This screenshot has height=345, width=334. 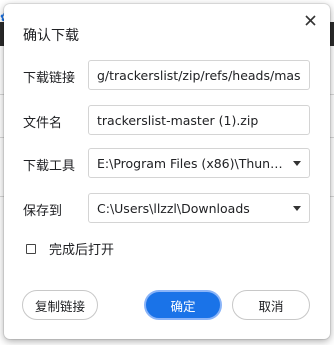 What do you see at coordinates (173, 208) in the screenshot?
I see `save-to-value: C:\Users\llzzl\Downloads` at bounding box center [173, 208].